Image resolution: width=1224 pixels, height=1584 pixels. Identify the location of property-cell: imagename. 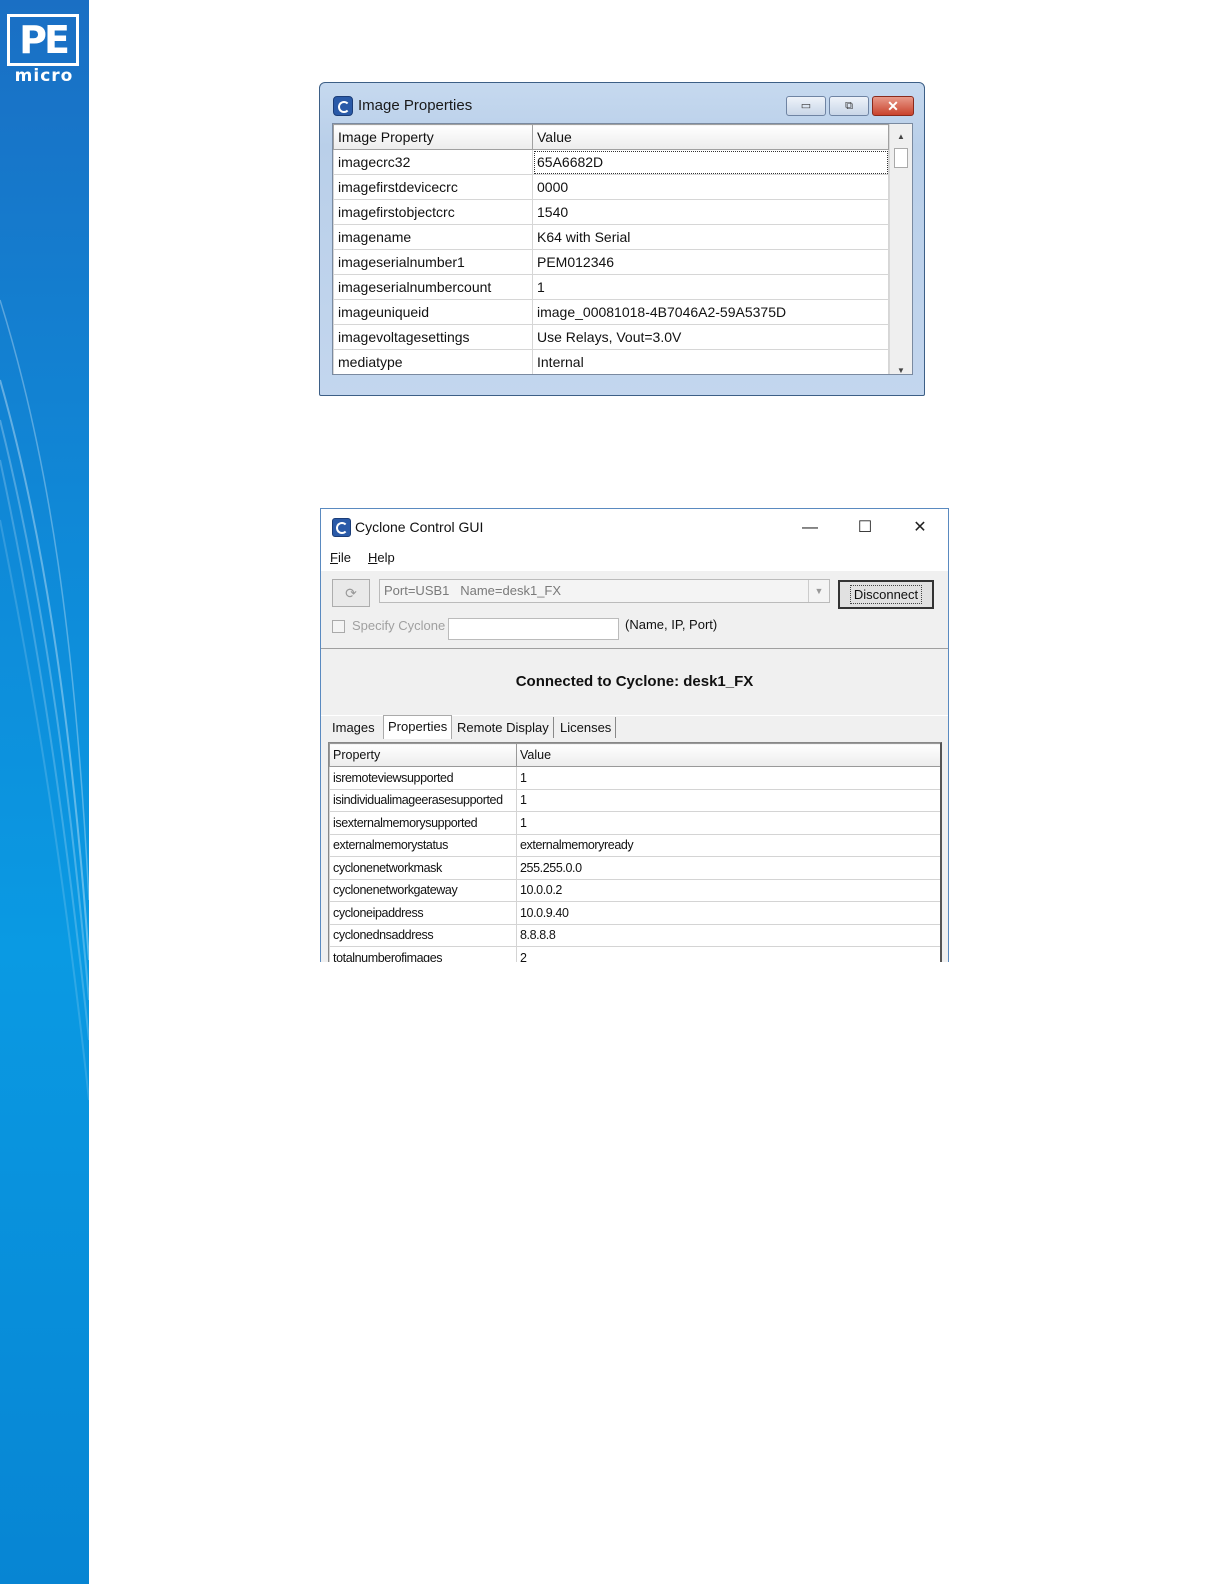
(433, 237).